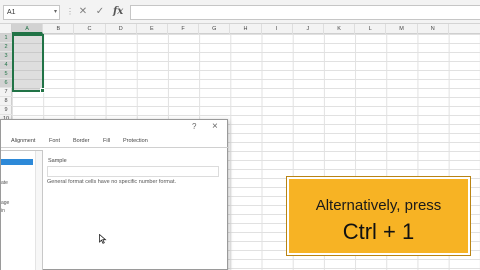 The image size is (480, 270). I want to click on column-header: N, so click(433, 29).